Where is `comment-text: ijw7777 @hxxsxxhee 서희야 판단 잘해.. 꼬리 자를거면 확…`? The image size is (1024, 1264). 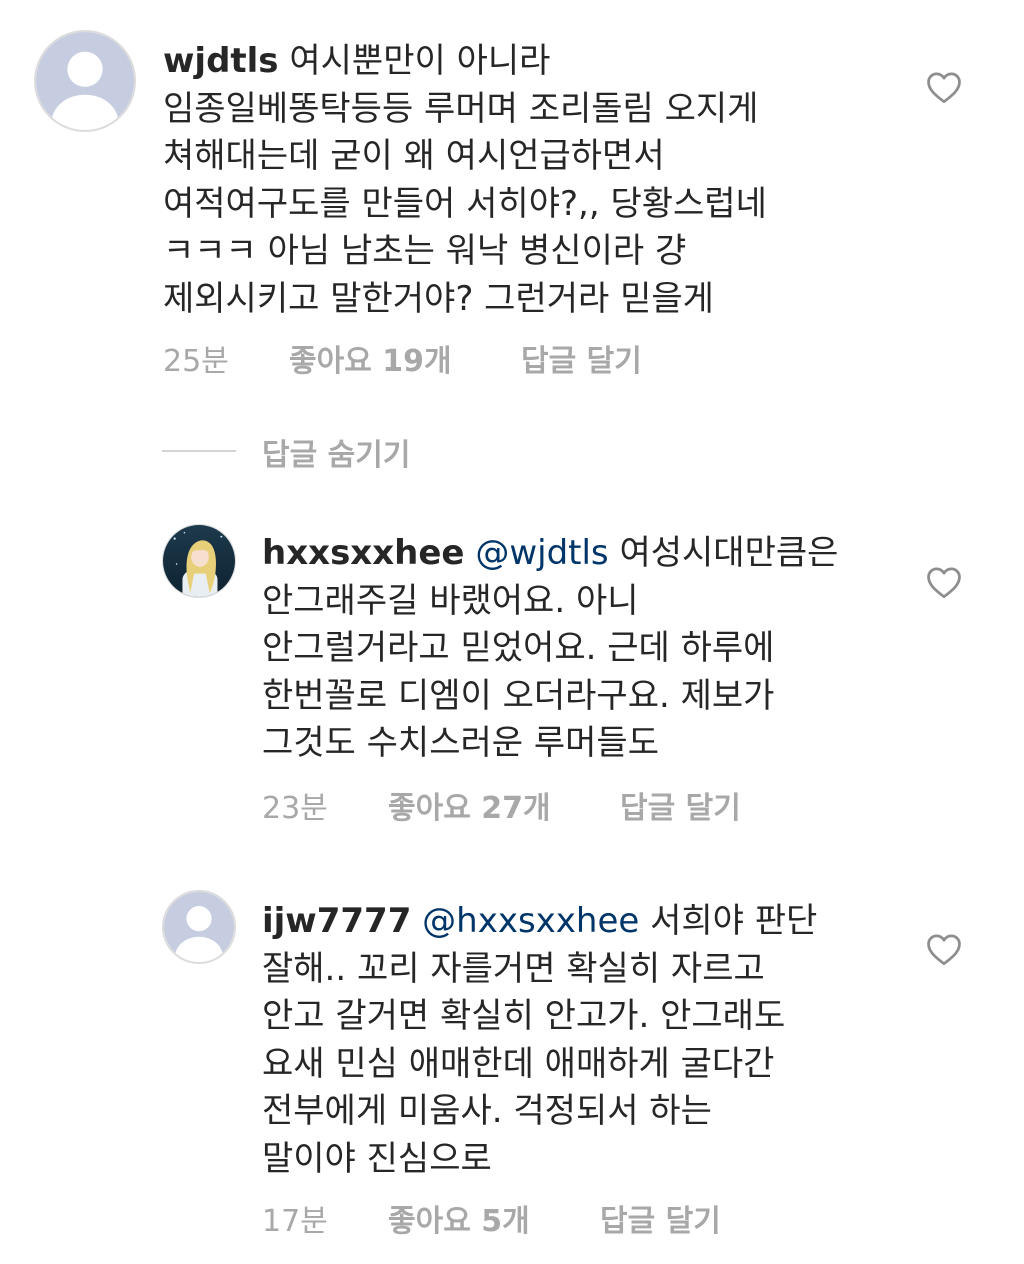 comment-text: ijw7777 @hxxsxxhee 서희야 판단 잘해.. 꼬리 자를거면 확… is located at coordinates (539, 1040).